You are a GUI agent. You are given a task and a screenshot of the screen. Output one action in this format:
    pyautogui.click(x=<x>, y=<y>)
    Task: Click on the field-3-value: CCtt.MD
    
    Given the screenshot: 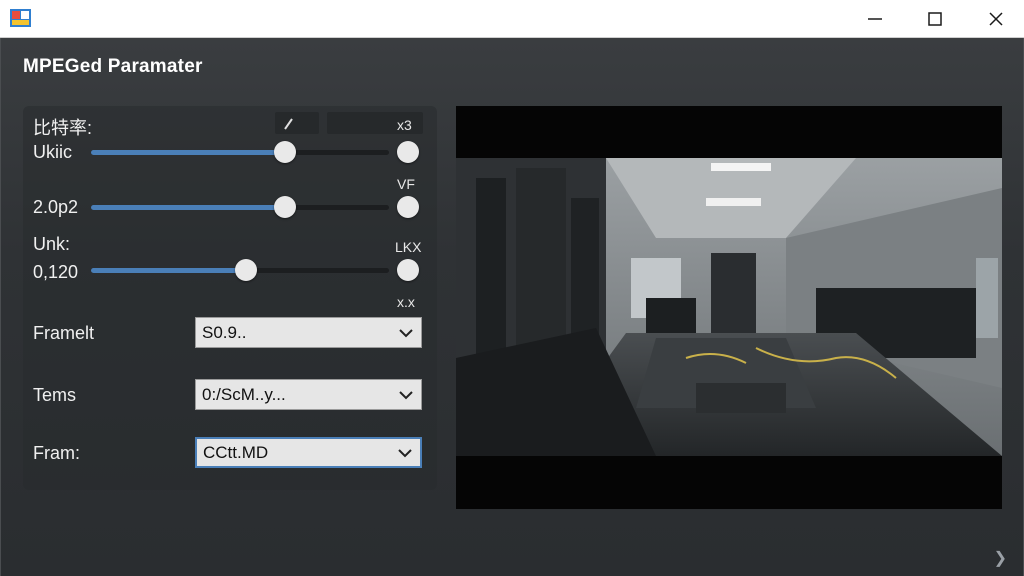 What is the action you would take?
    pyautogui.click(x=236, y=452)
    